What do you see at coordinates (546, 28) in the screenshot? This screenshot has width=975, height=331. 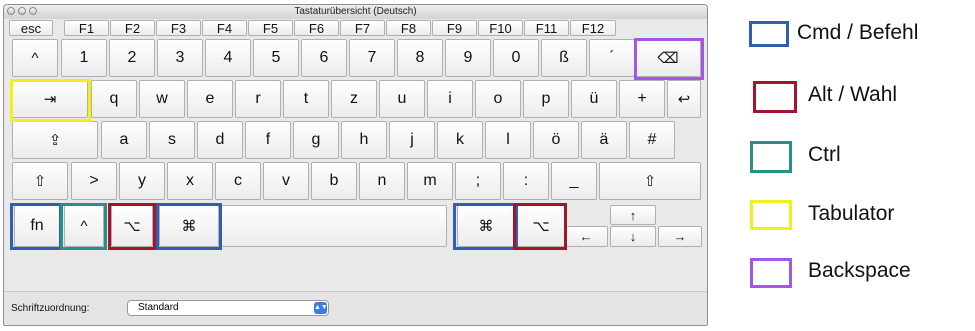 I see `key-f11: F11` at bounding box center [546, 28].